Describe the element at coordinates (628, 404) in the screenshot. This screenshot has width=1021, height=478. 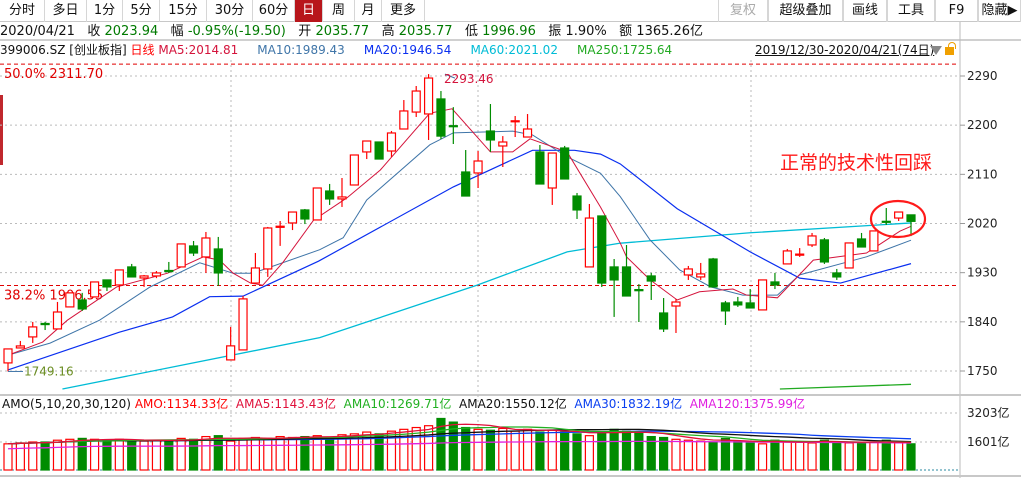
I see `ama30-value: AMA30:1832.19亿` at that location.